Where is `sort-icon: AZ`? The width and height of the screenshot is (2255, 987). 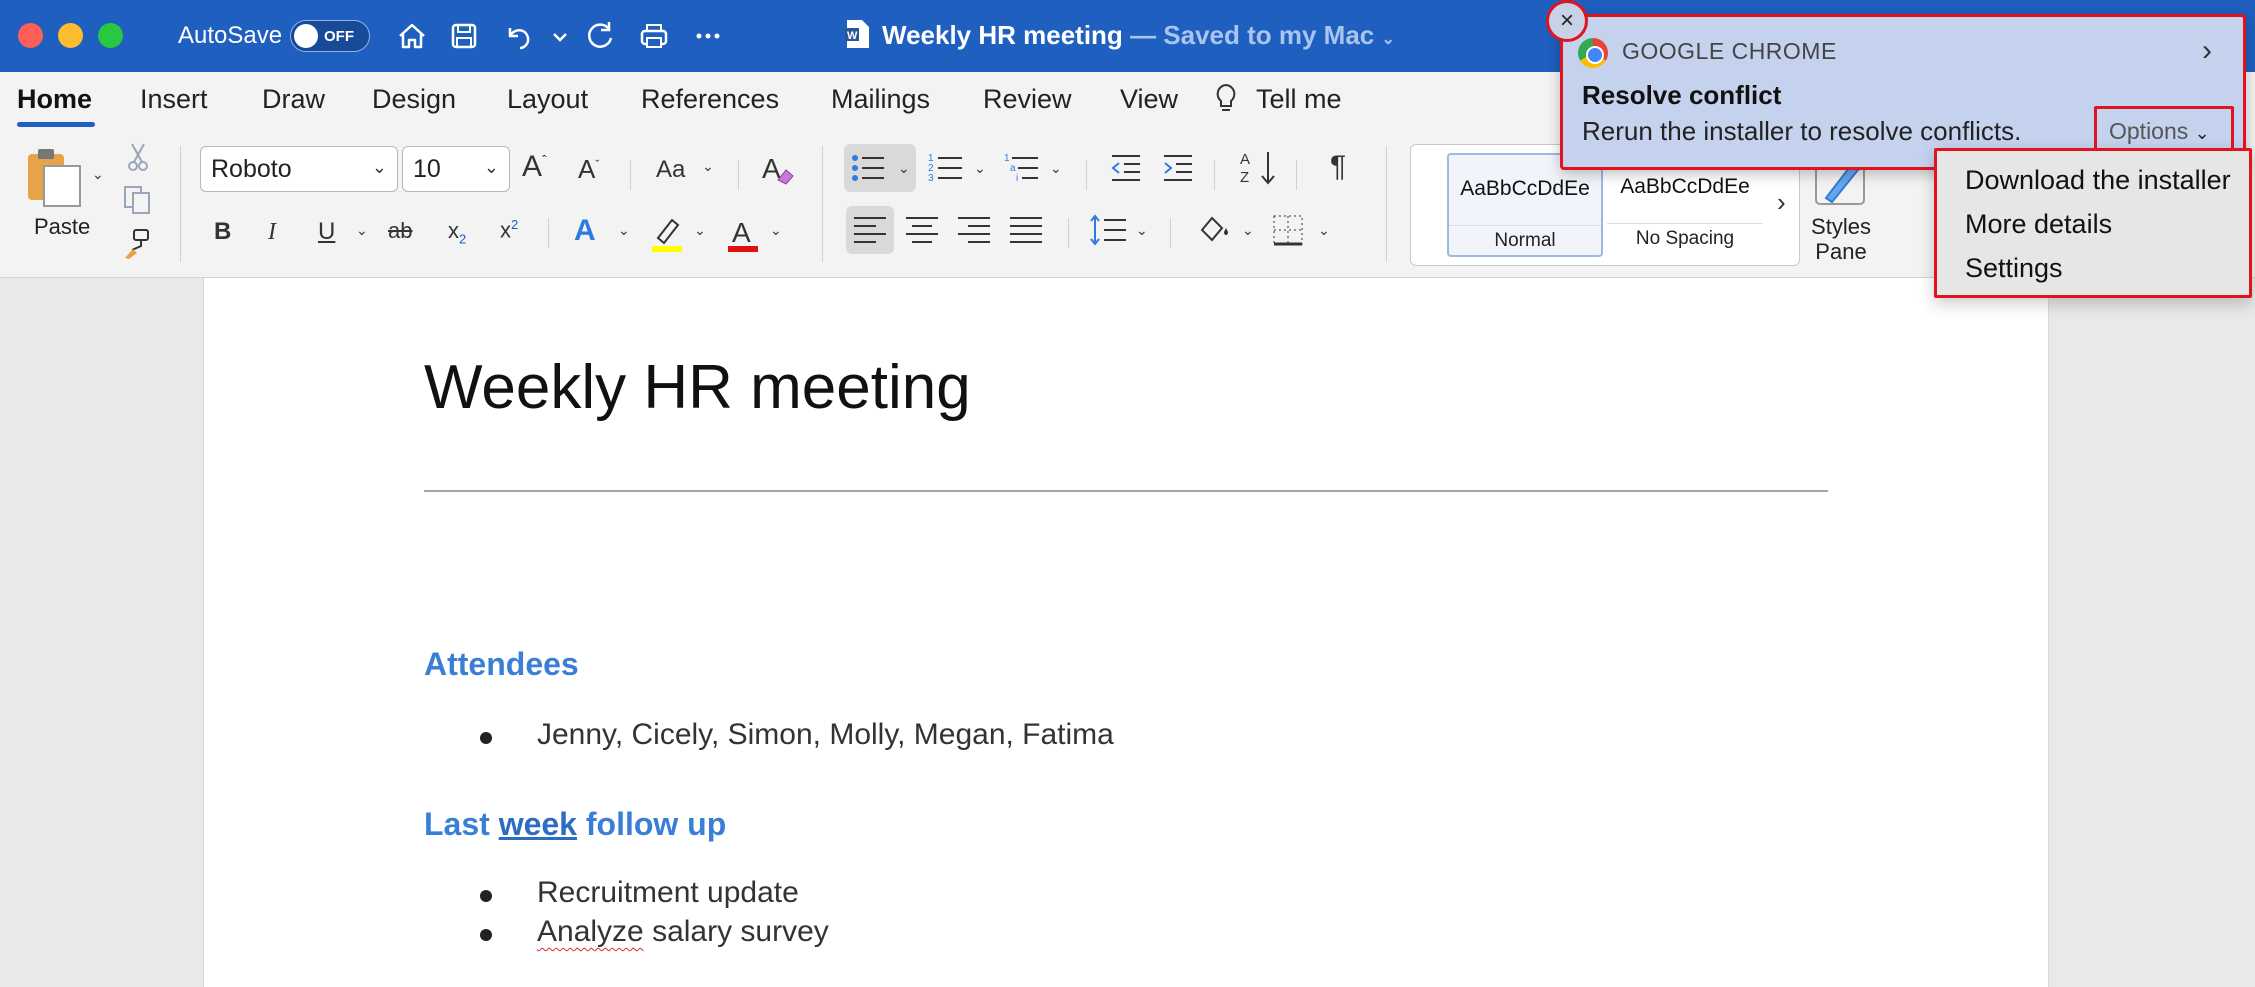 sort-icon: AZ is located at coordinates (1258, 168).